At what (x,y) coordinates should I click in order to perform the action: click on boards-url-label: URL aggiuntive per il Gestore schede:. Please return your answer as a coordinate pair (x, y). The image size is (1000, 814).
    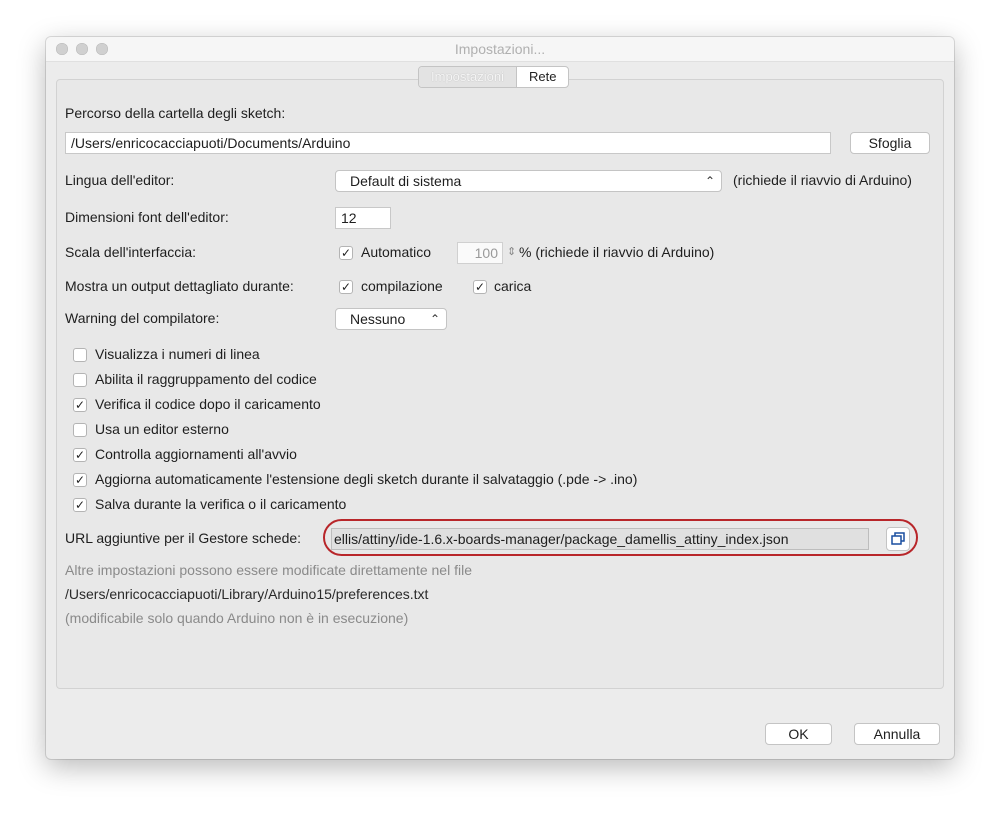
    Looking at the image, I should click on (183, 538).